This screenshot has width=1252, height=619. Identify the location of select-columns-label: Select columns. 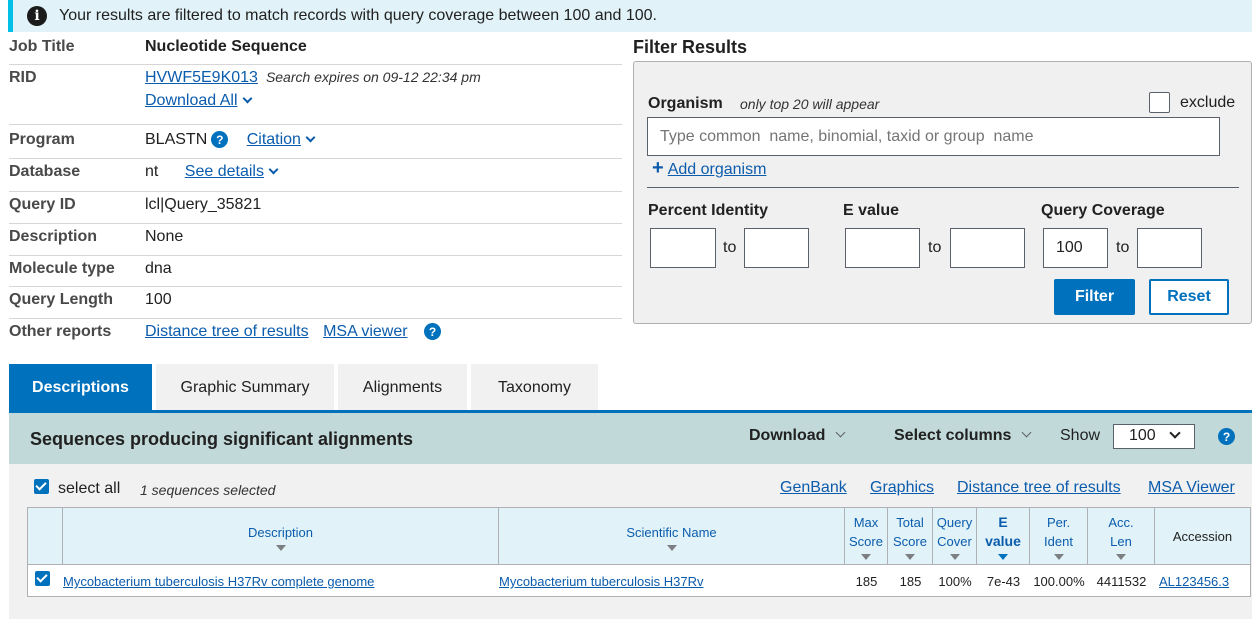
(952, 435).